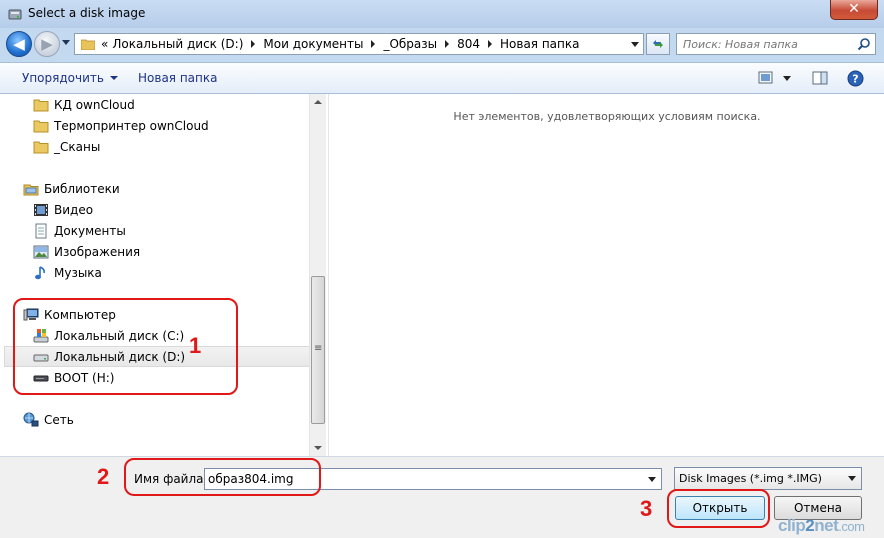  What do you see at coordinates (766, 78) in the screenshot?
I see `change-view-icon` at bounding box center [766, 78].